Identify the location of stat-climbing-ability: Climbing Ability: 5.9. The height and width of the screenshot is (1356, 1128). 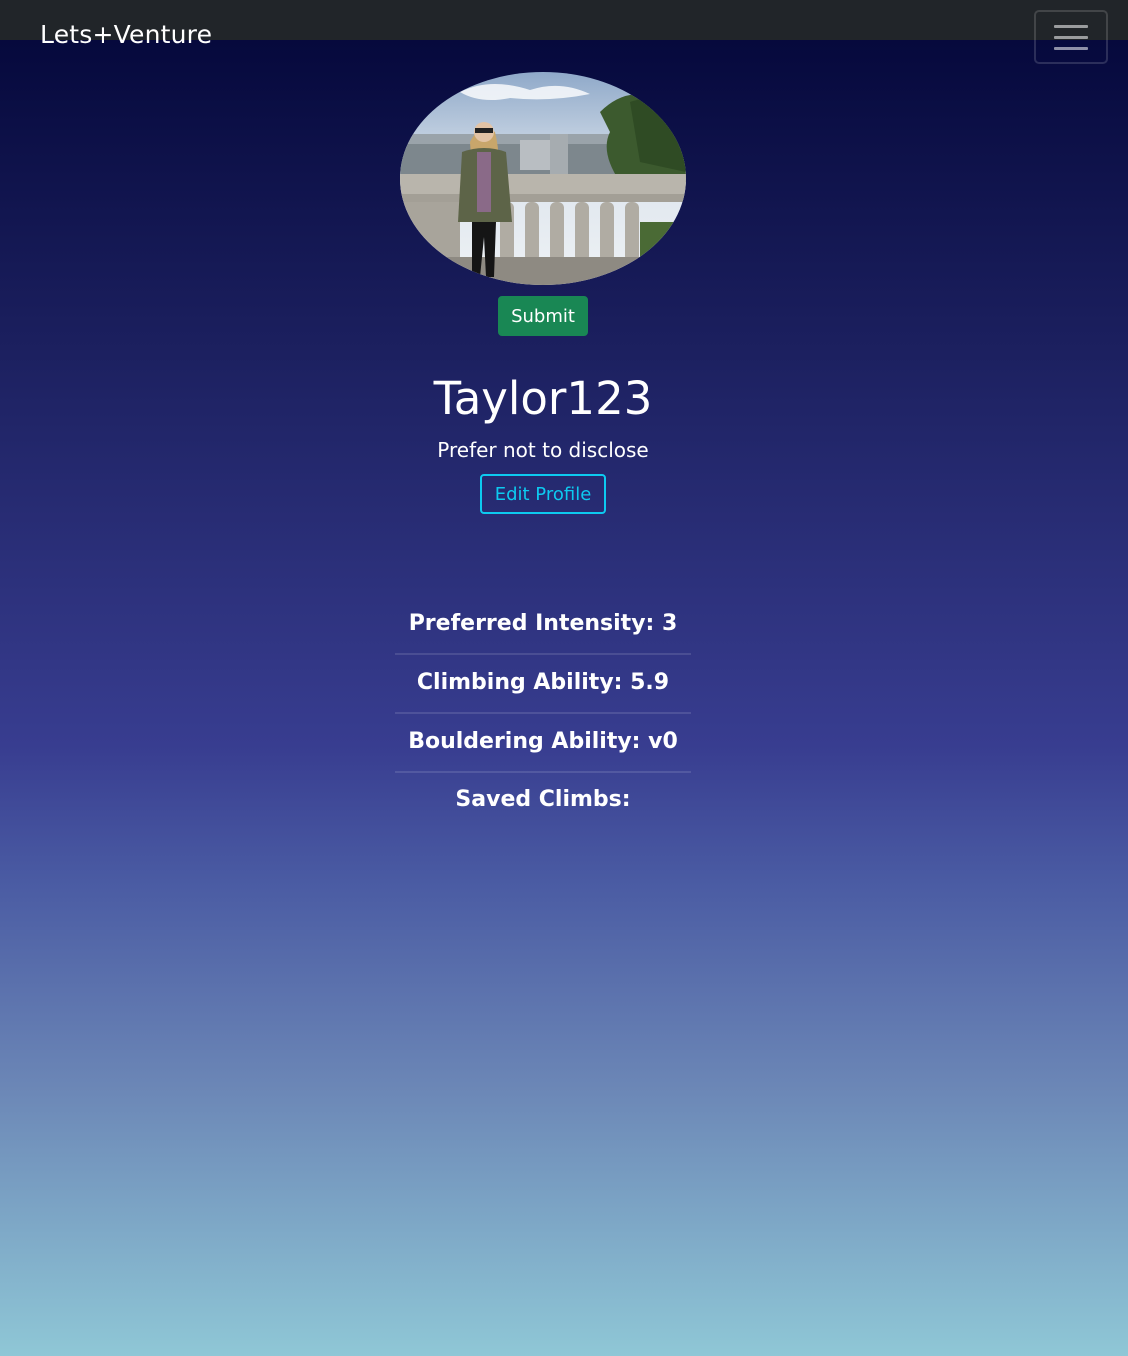
(543, 684).